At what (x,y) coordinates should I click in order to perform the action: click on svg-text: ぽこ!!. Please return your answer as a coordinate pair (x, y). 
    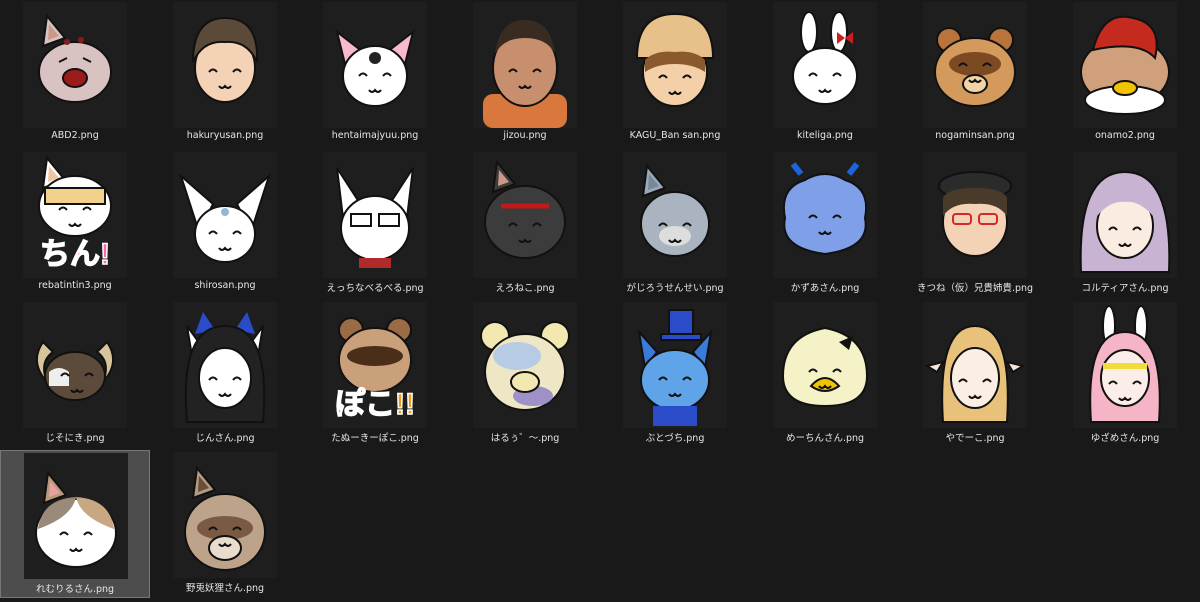
    Looking at the image, I should click on (375, 404).